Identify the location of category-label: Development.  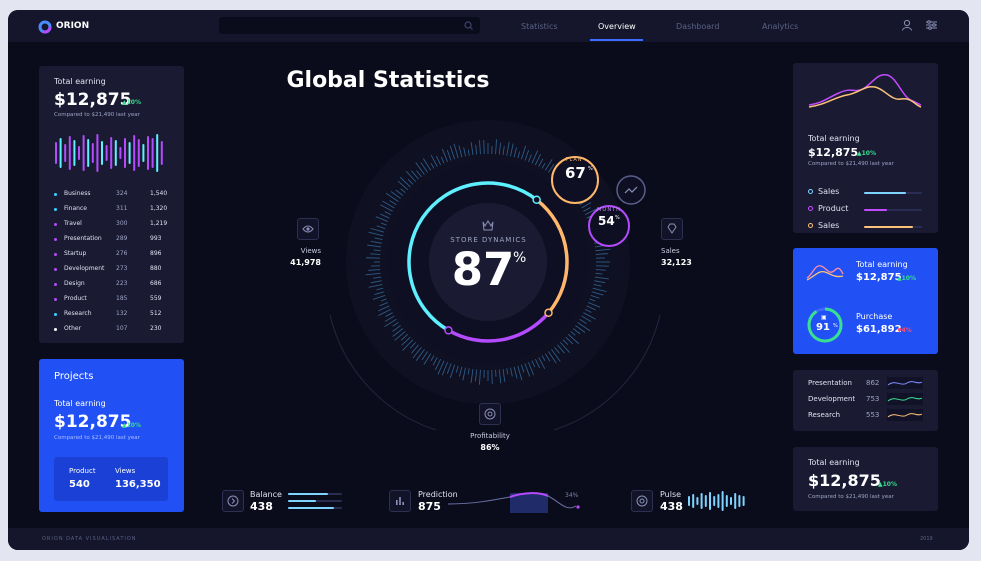
(84, 268).